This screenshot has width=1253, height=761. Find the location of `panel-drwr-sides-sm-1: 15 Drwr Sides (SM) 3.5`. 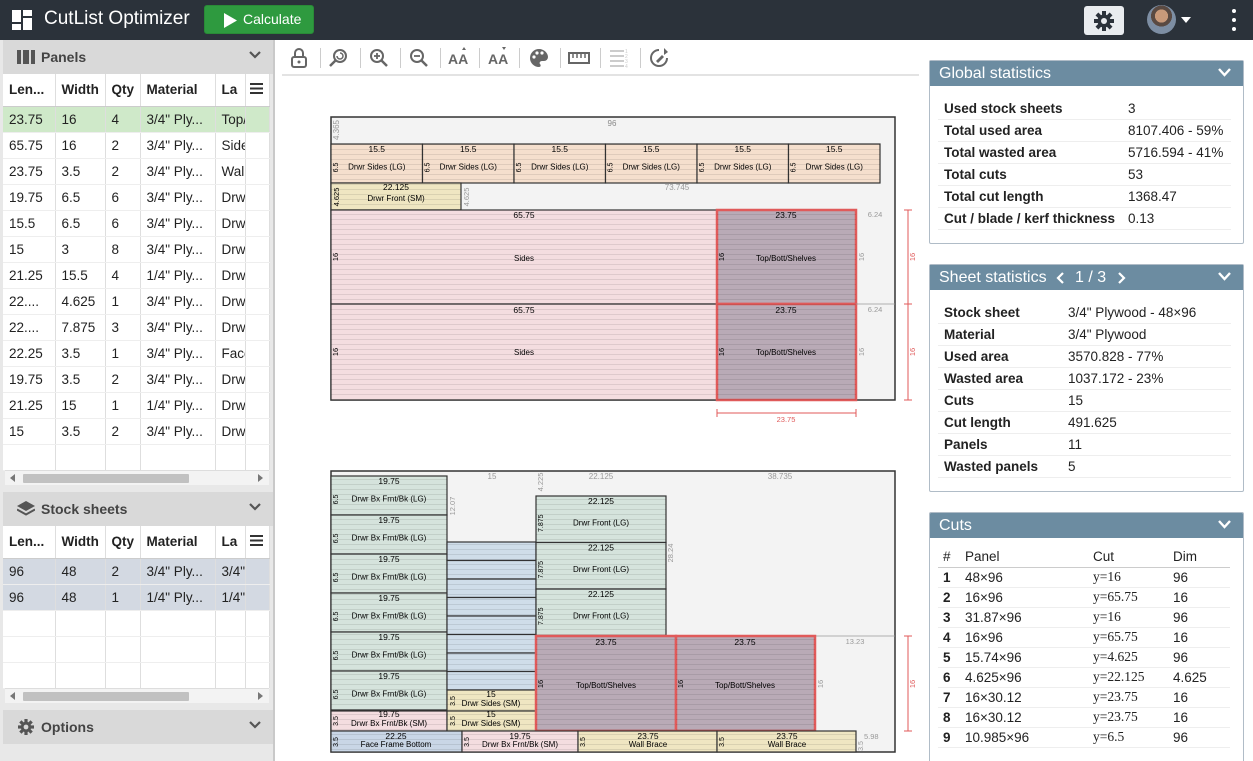

panel-drwr-sides-sm-1: 15 Drwr Sides (SM) 3.5 is located at coordinates (491, 700).